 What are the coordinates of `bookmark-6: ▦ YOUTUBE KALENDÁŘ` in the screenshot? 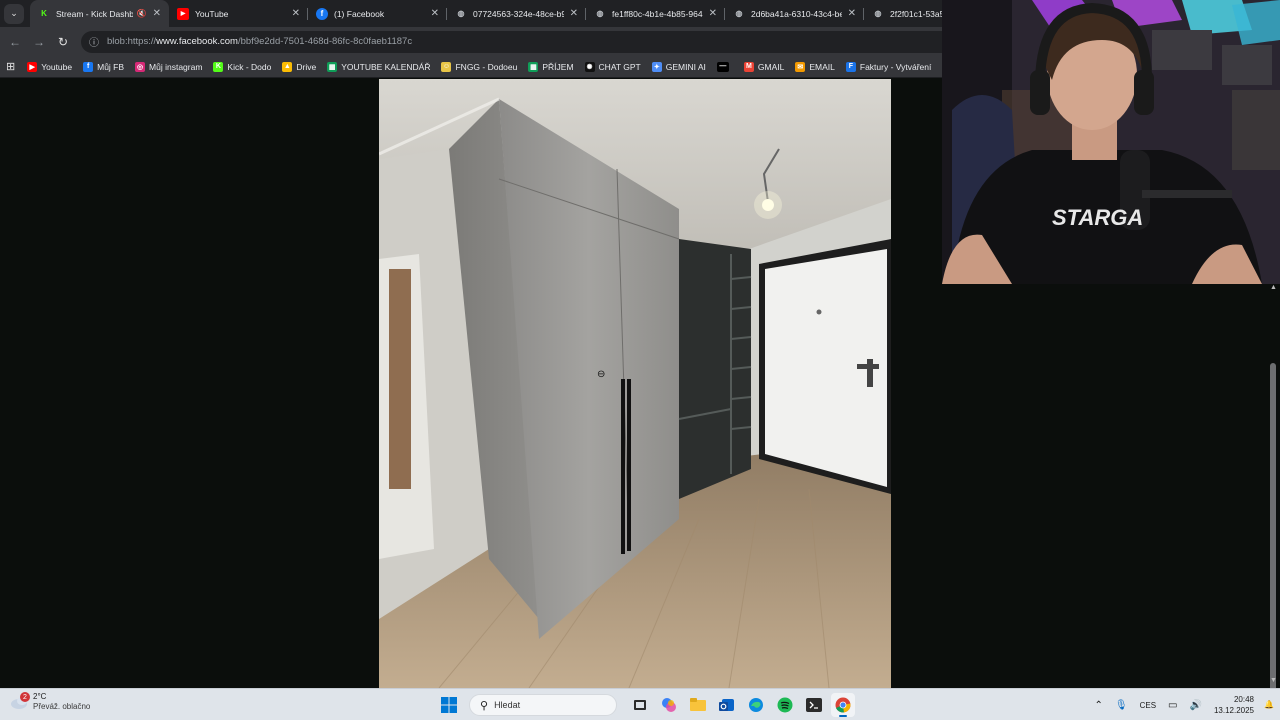 It's located at (379, 66).